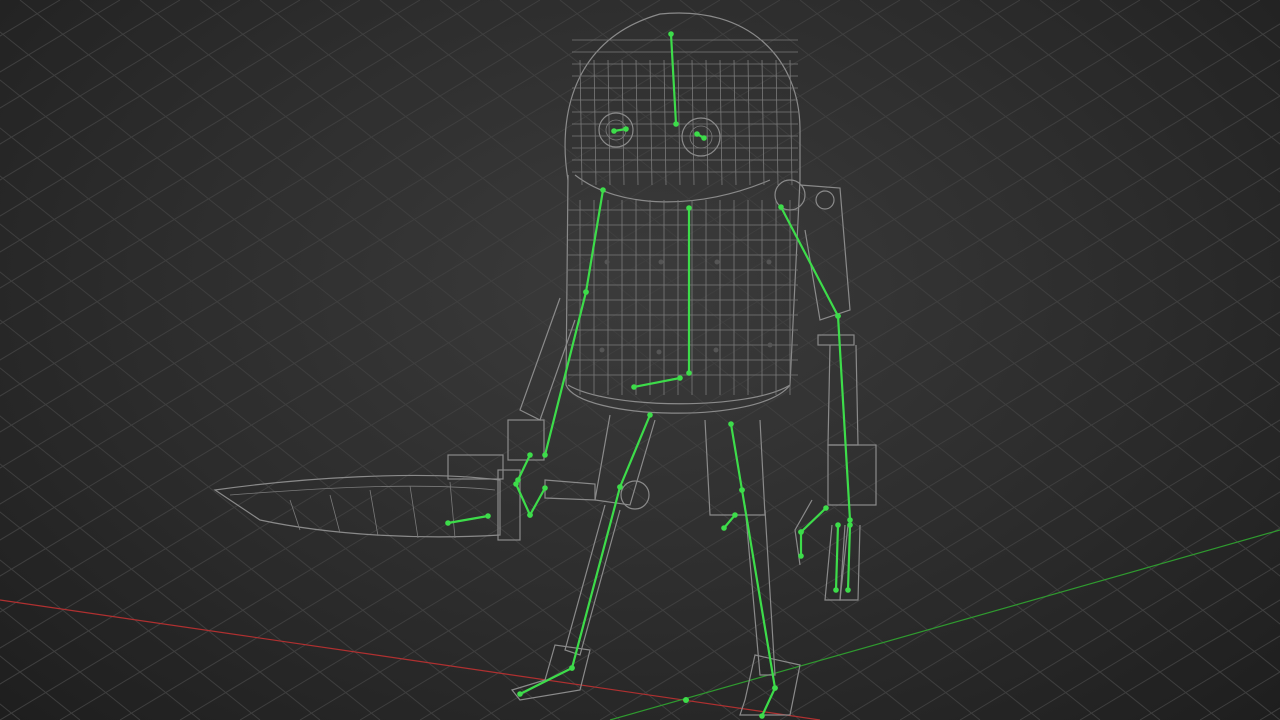 The width and height of the screenshot is (1280, 720). Describe the element at coordinates (583, 557) in the screenshot. I see `robot-leg-left-mesh` at that location.